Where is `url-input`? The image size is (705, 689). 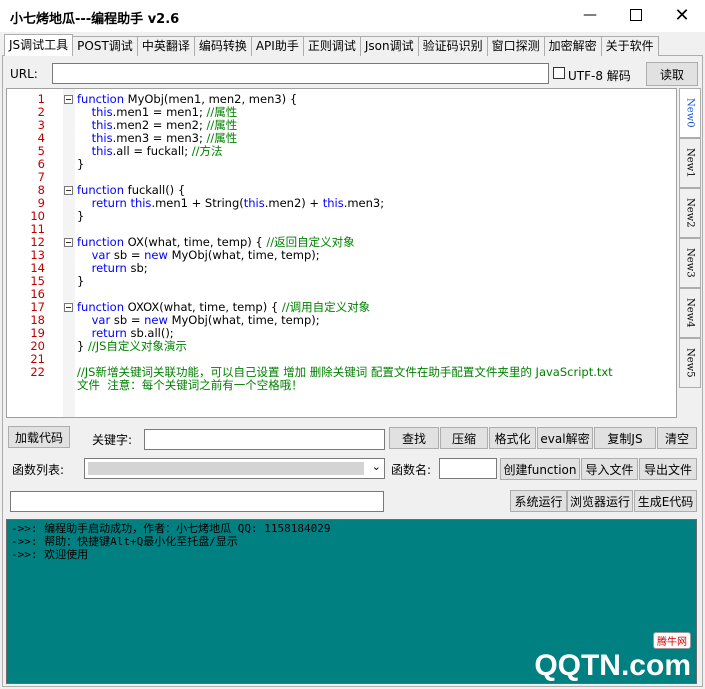 url-input is located at coordinates (300, 73).